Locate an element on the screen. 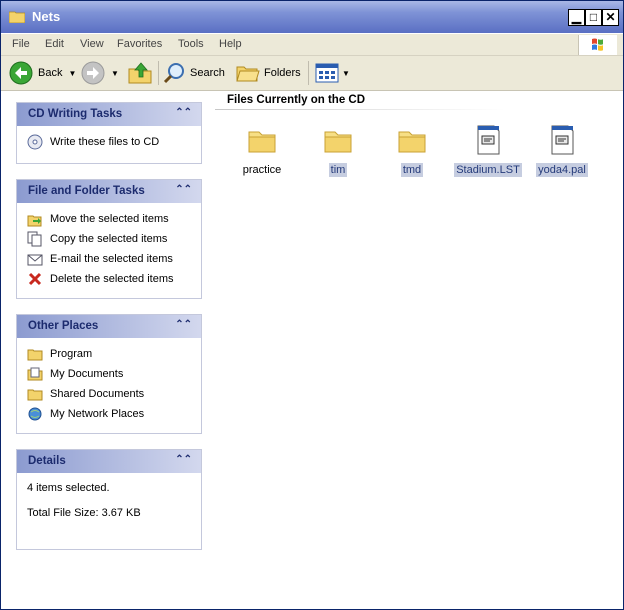 This screenshot has height=610, width=624. place-label: Shared Documents is located at coordinates (97, 394).